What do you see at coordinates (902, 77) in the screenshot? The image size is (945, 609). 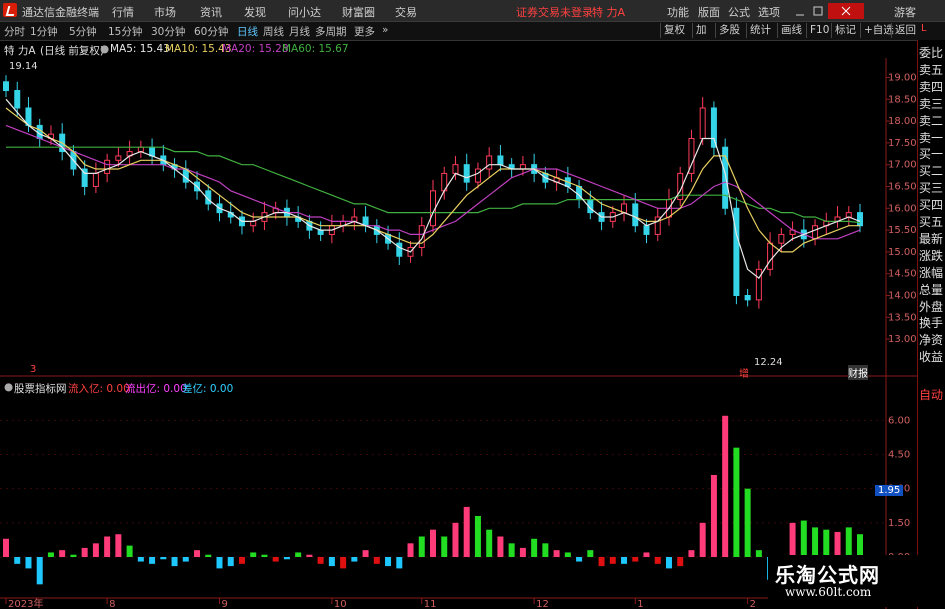 I see `price-tick-label: 19.00` at bounding box center [902, 77].